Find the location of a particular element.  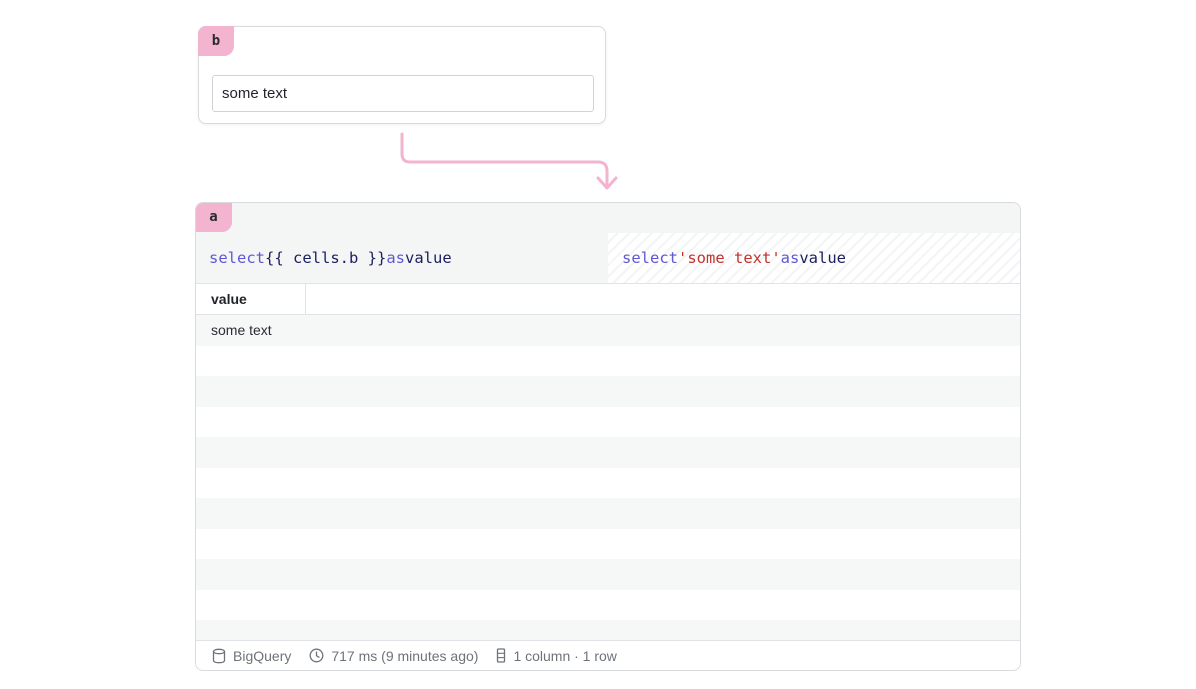

cell-a-header is located at coordinates (608, 218).